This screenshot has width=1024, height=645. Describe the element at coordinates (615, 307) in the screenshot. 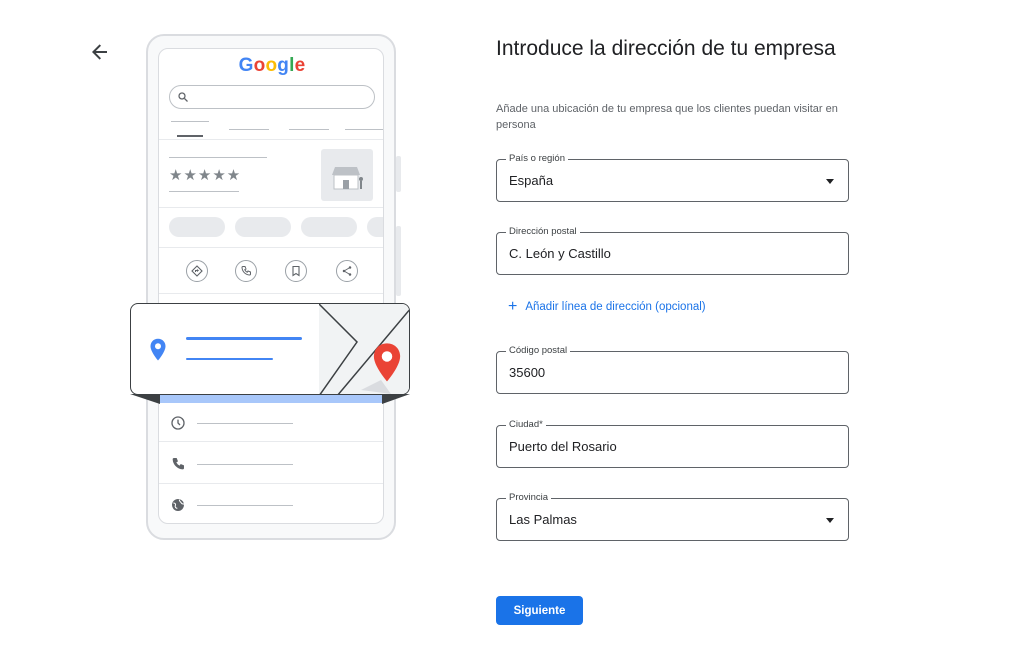

I see `add-address-line-label: Añadir línea de dirección (opcional)` at that location.